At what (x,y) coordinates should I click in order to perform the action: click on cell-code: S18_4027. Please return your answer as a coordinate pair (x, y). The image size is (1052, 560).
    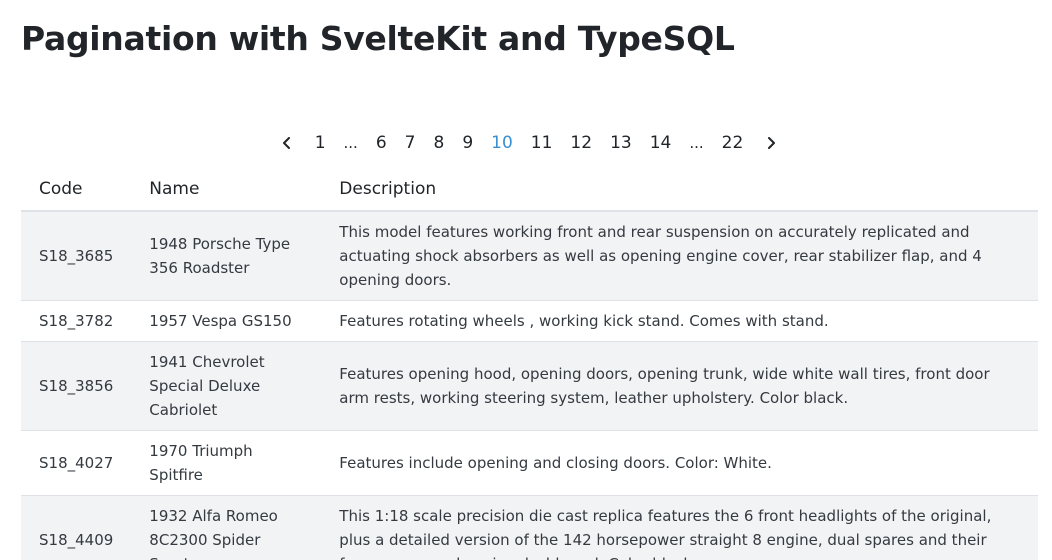
    Looking at the image, I should click on (76, 463).